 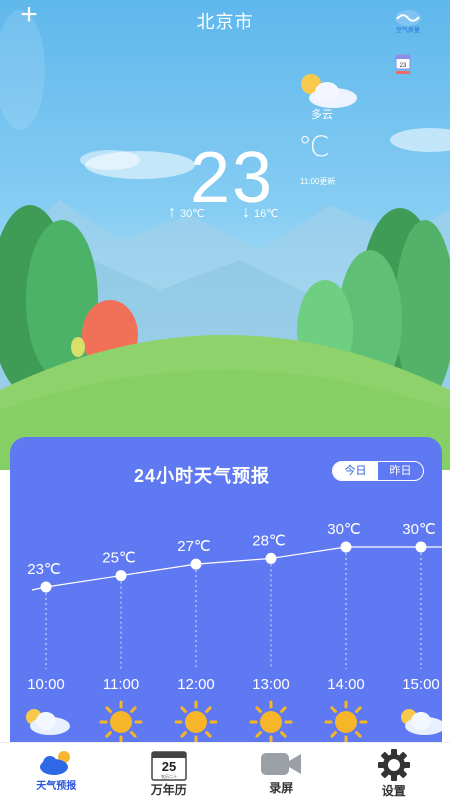 I want to click on condition-text: 多云, so click(x=322, y=115).